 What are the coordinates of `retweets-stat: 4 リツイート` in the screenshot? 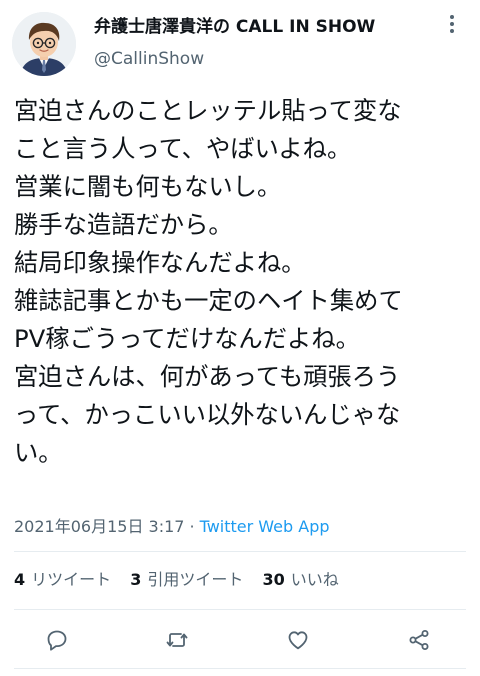 It's located at (62, 579).